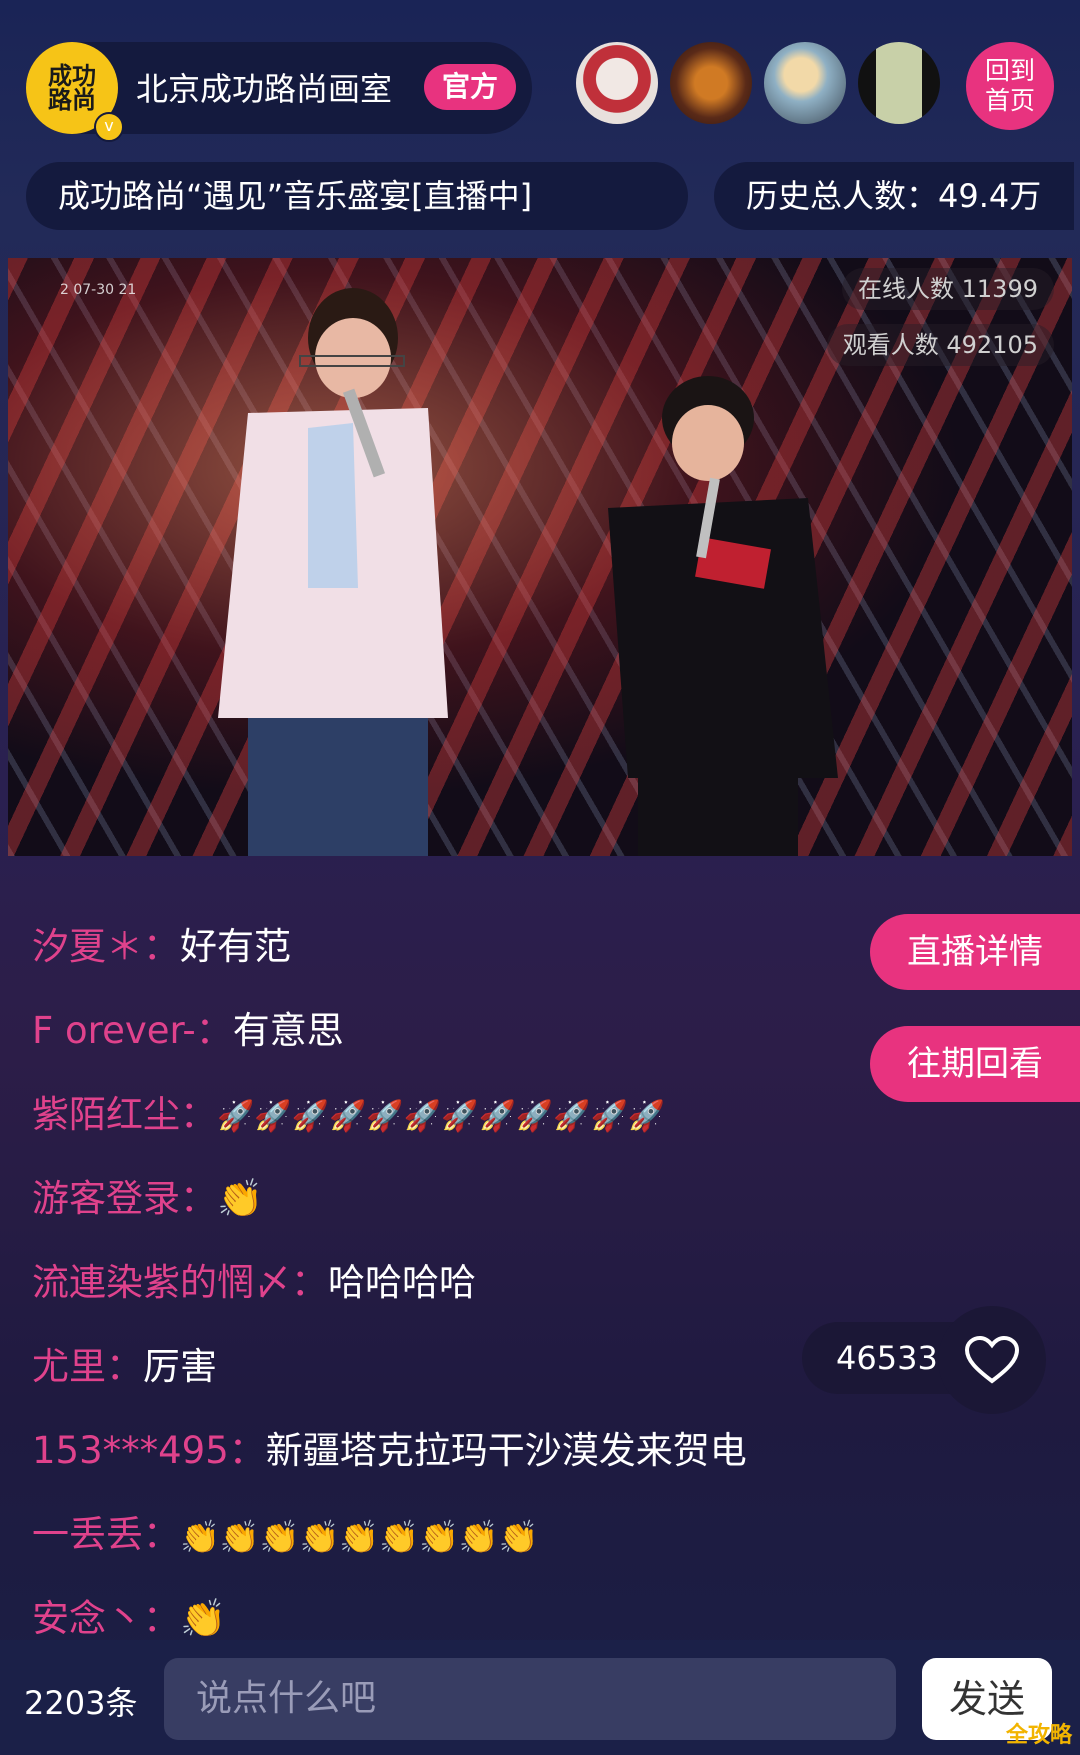 The width and height of the screenshot is (1080, 1755). I want to click on host-name: 北京成功路尚画室, so click(264, 87).